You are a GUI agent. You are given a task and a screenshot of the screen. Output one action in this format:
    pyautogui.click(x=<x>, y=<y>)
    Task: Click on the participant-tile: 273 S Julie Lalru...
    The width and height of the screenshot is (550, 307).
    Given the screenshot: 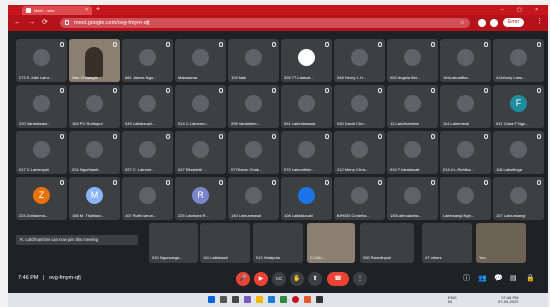 What is the action you would take?
    pyautogui.click(x=41, y=60)
    